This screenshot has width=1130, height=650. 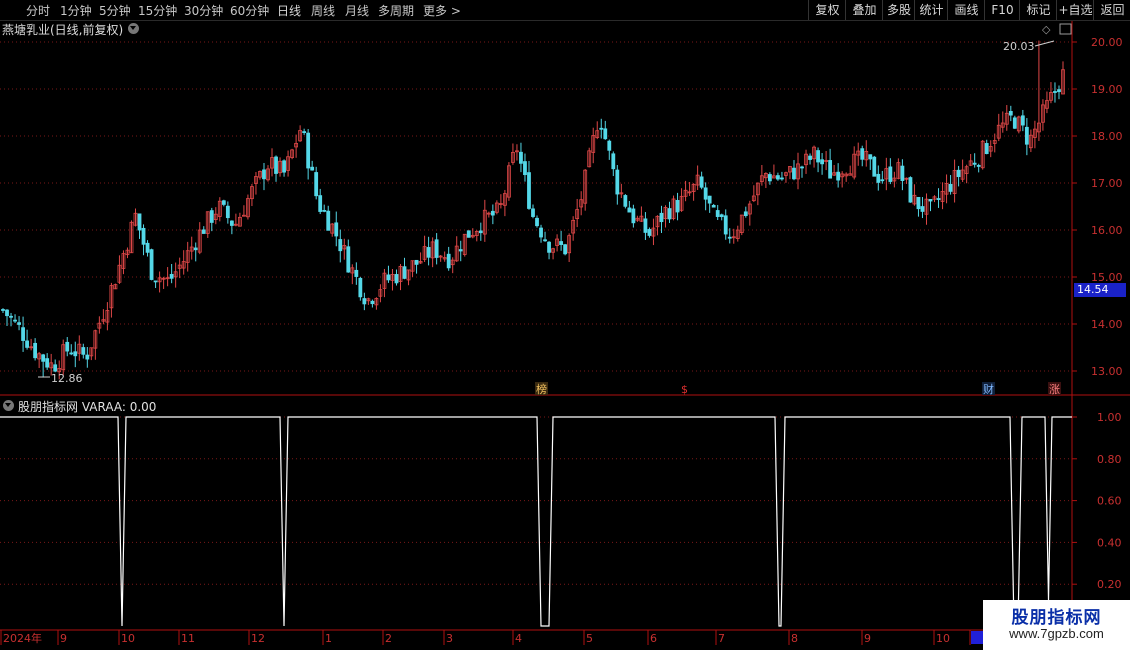 What do you see at coordinates (1107, 136) in the screenshot?
I see `price-tick-label: 18.00` at bounding box center [1107, 136].